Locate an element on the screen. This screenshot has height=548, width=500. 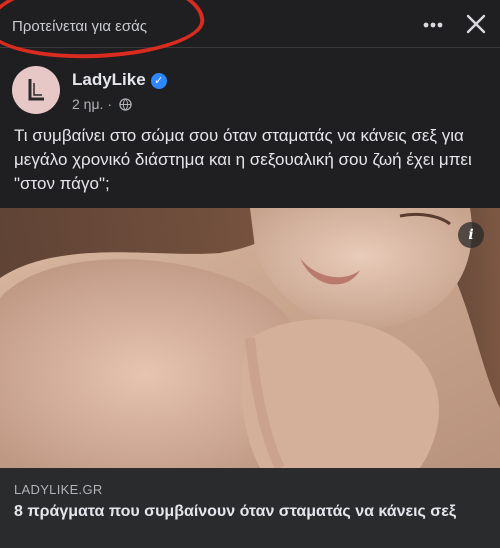
verified-badge-icon: ✓ is located at coordinates (158, 80).